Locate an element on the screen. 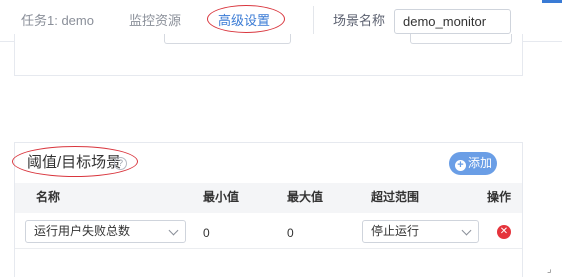 This screenshot has height=277, width=562. upper-settings-card is located at coordinates (268, 55).